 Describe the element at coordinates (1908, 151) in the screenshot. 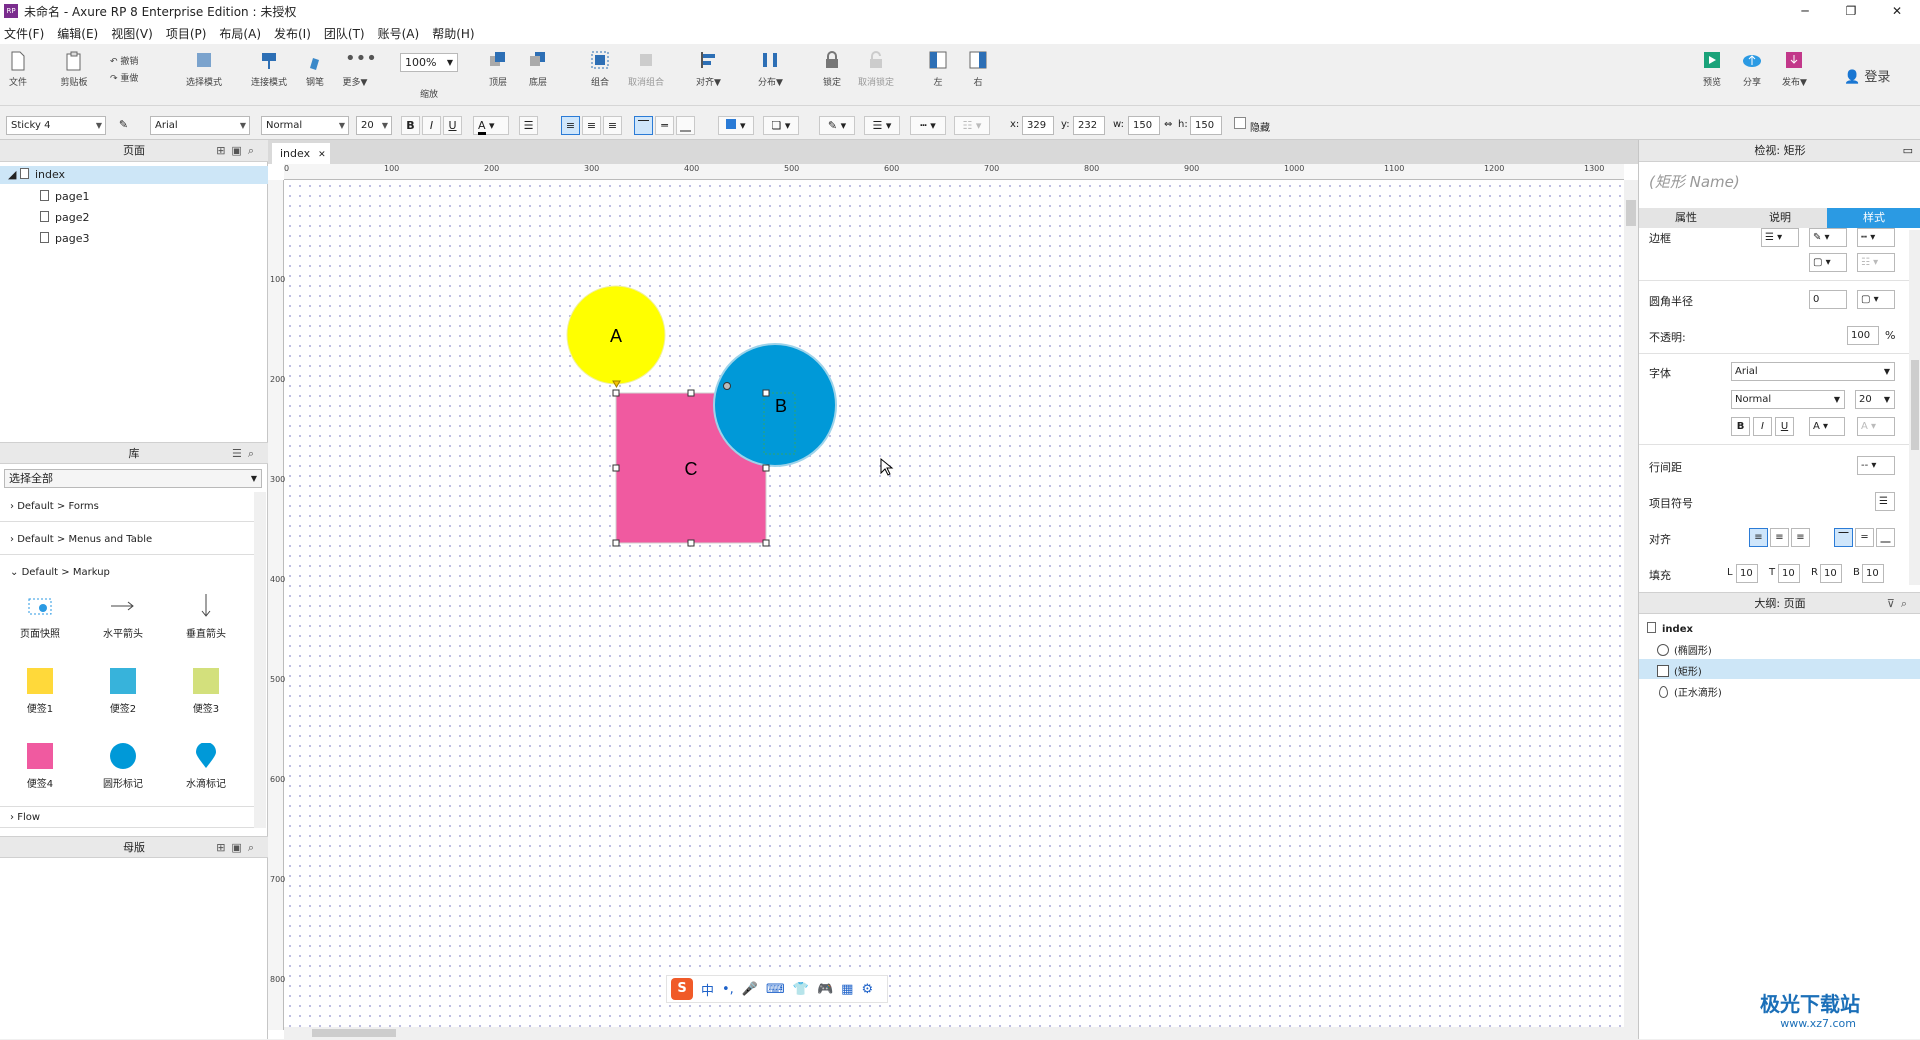

I see `page-icon: ▭` at that location.